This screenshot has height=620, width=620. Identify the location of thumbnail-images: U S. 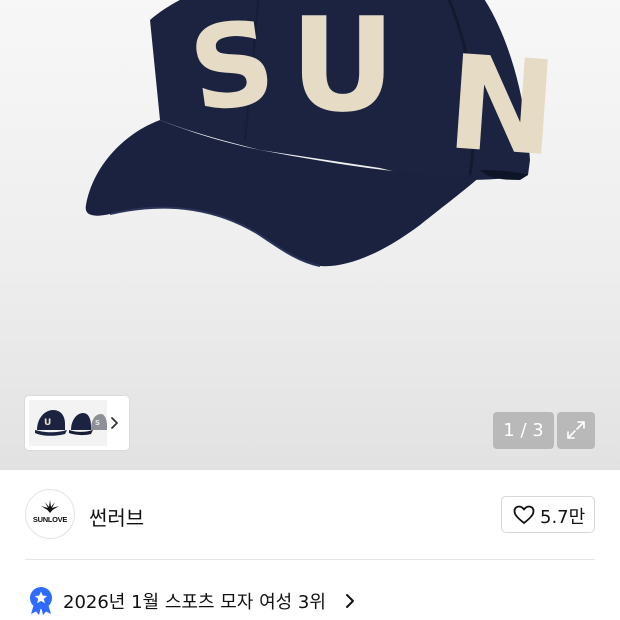
(68, 423).